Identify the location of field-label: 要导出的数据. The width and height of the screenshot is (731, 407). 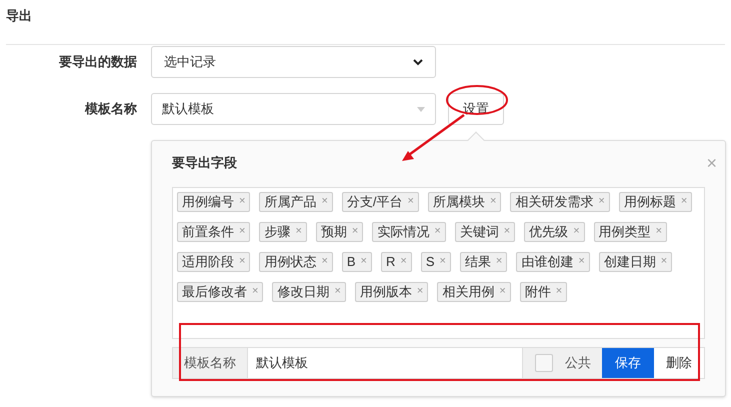
(97, 62).